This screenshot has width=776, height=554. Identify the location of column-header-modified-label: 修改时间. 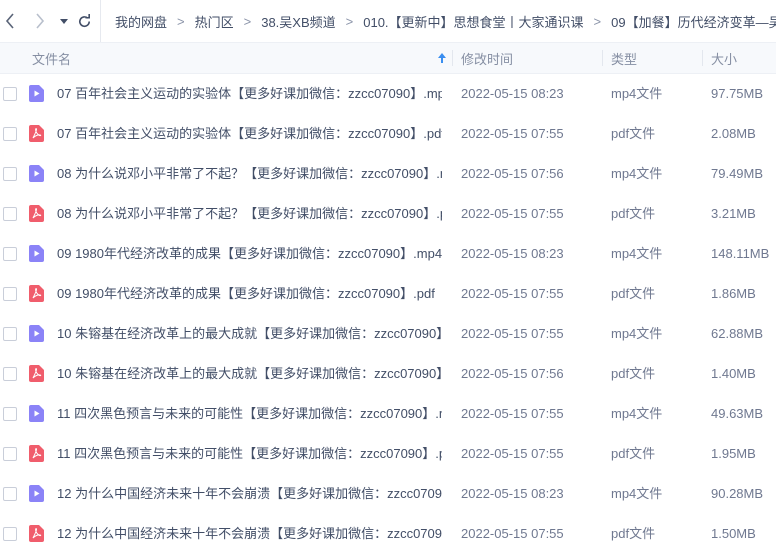
(487, 59).